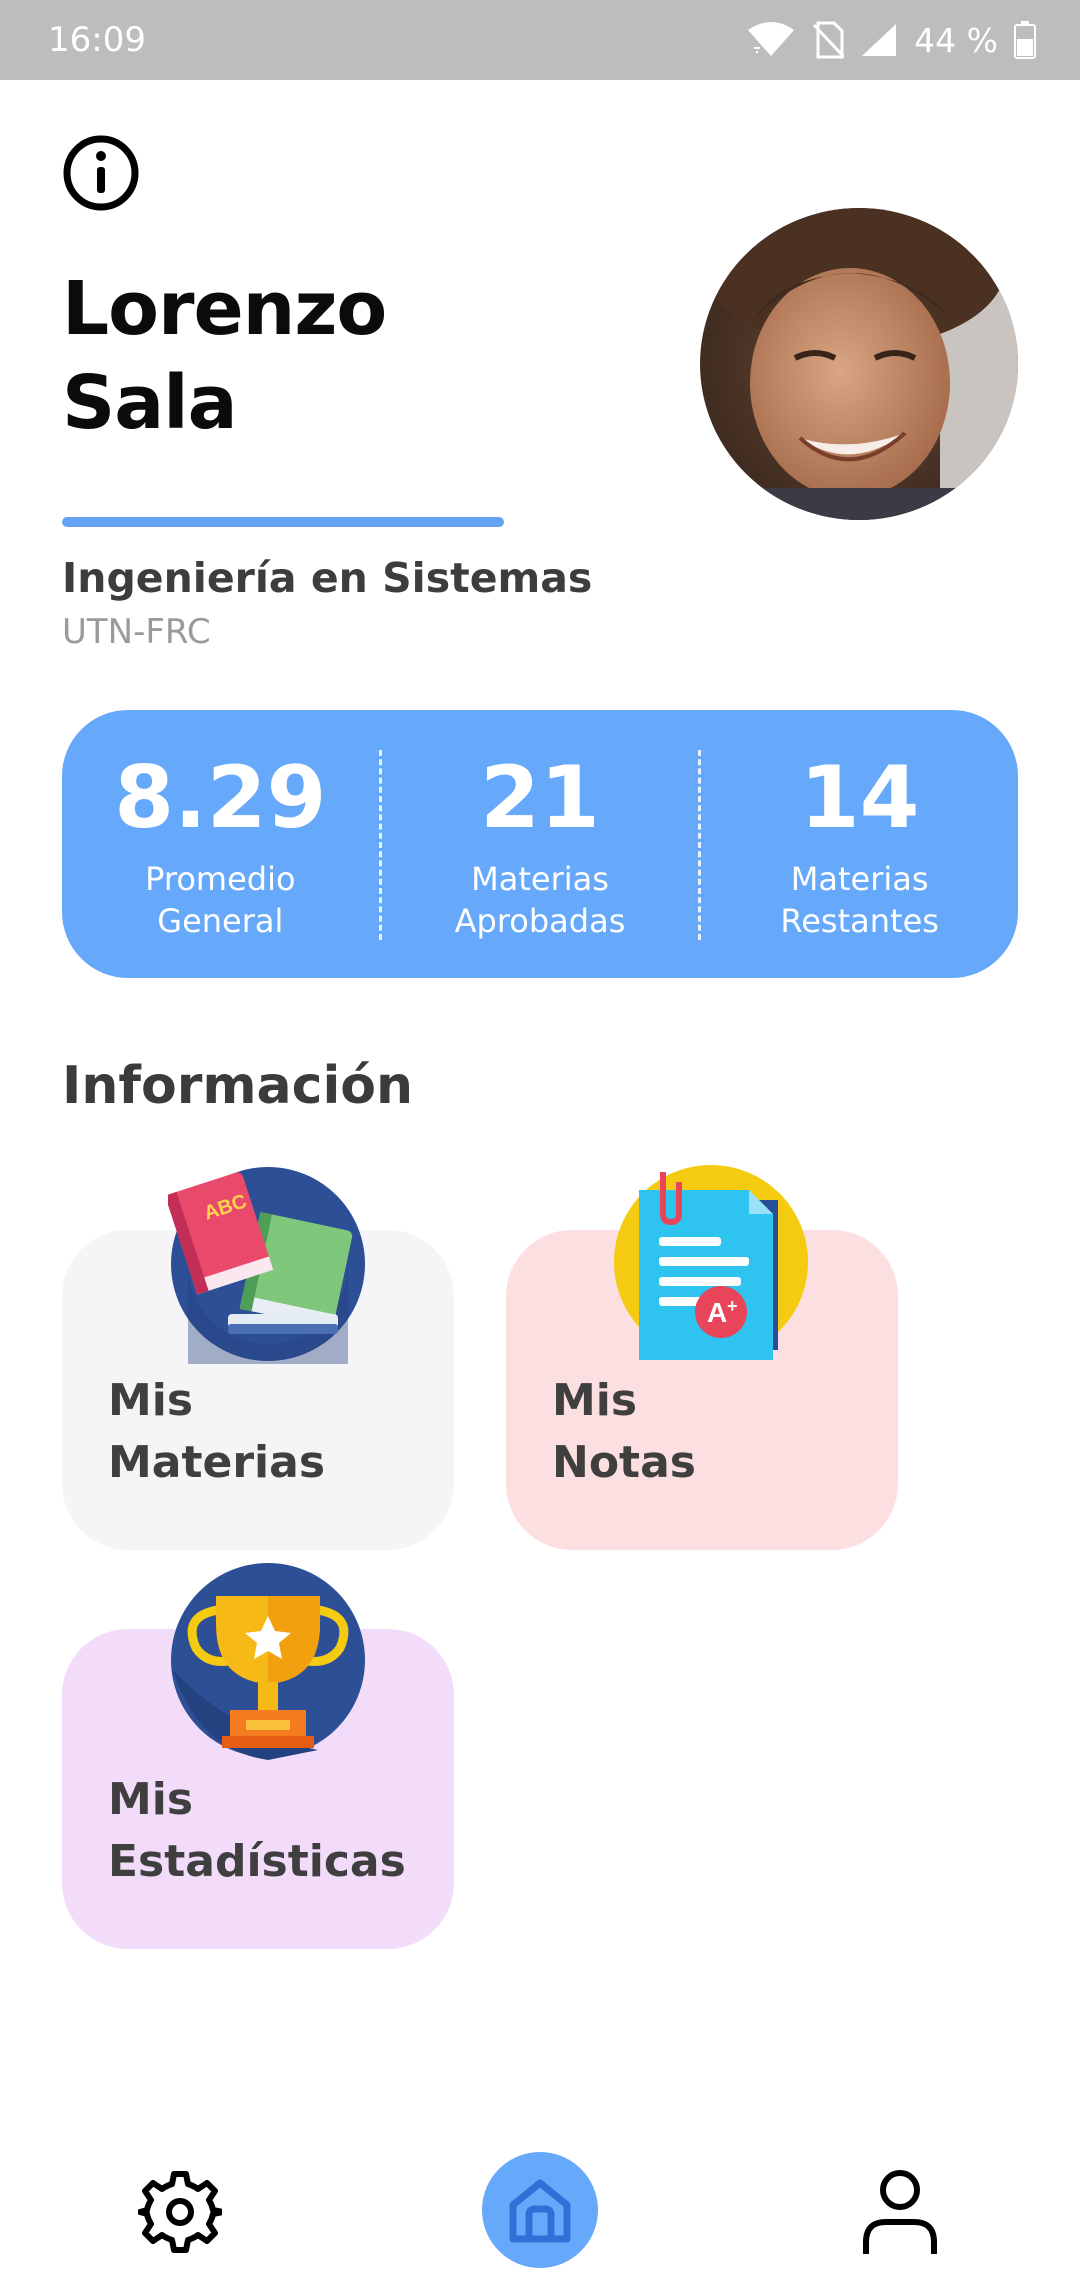 The width and height of the screenshot is (1080, 2280). What do you see at coordinates (283, 522) in the screenshot?
I see `name-underline` at bounding box center [283, 522].